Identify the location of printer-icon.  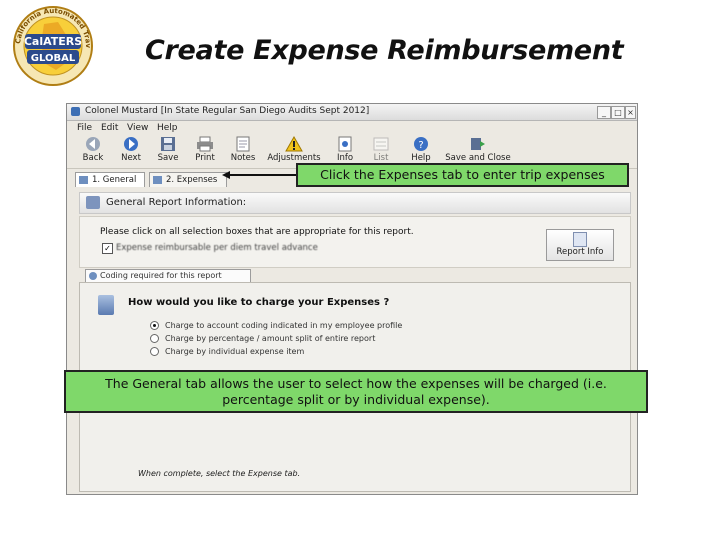
(205, 144).